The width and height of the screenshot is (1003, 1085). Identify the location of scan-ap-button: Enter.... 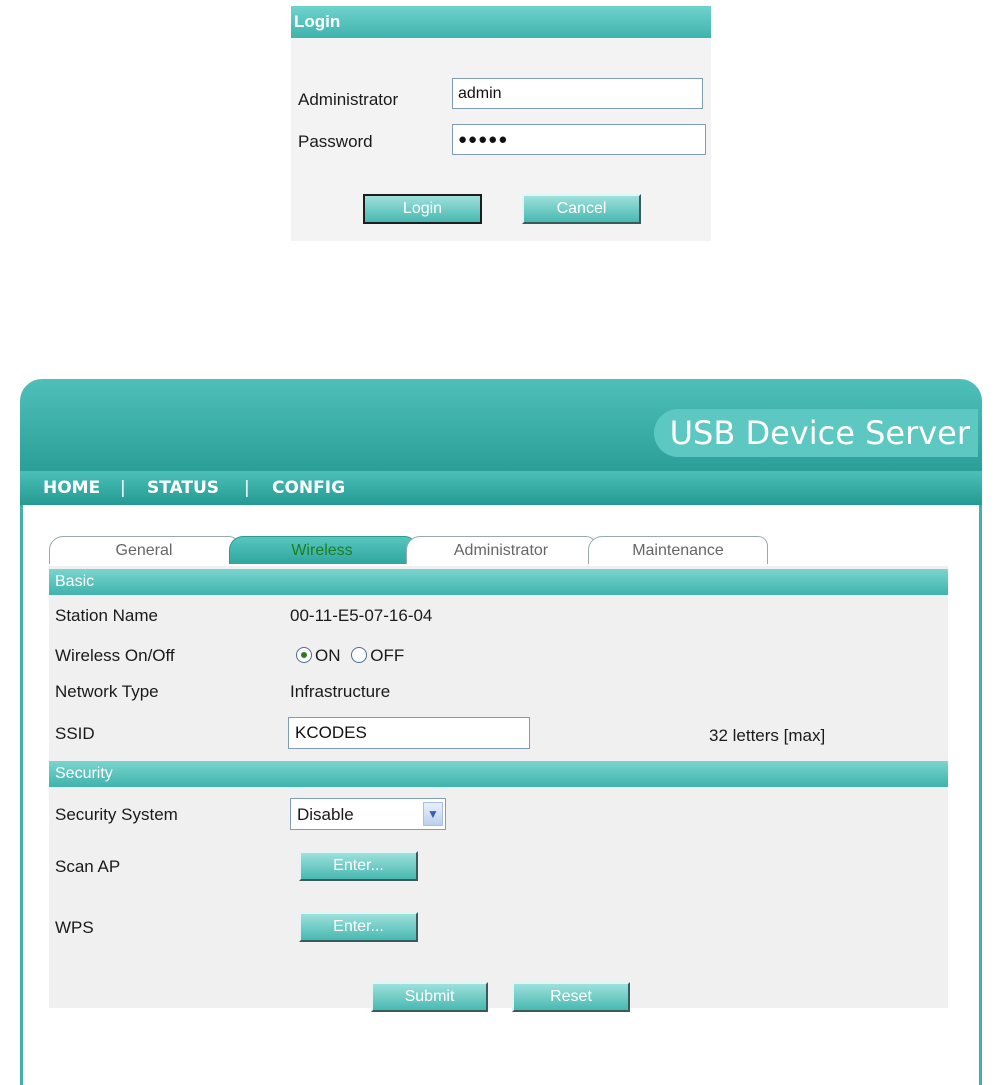
(358, 866).